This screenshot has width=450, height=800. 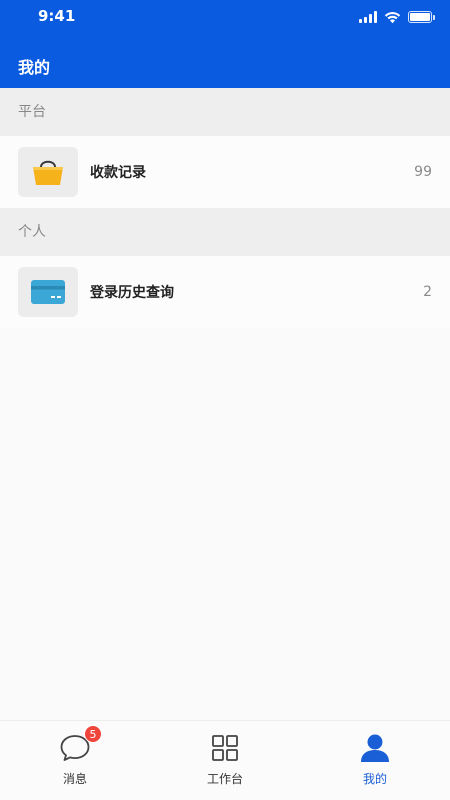 I want to click on grid-icon, so click(x=225, y=748).